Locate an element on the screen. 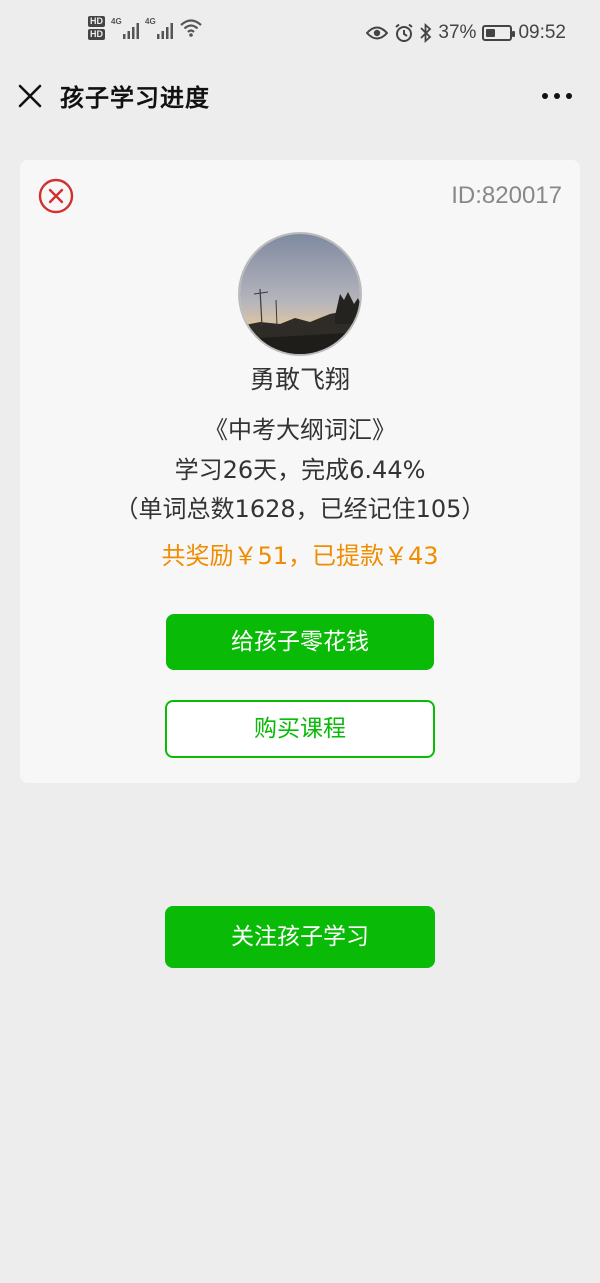 This screenshot has height=1283, width=600. status-left: HD HD 4G 4G is located at coordinates (145, 28).